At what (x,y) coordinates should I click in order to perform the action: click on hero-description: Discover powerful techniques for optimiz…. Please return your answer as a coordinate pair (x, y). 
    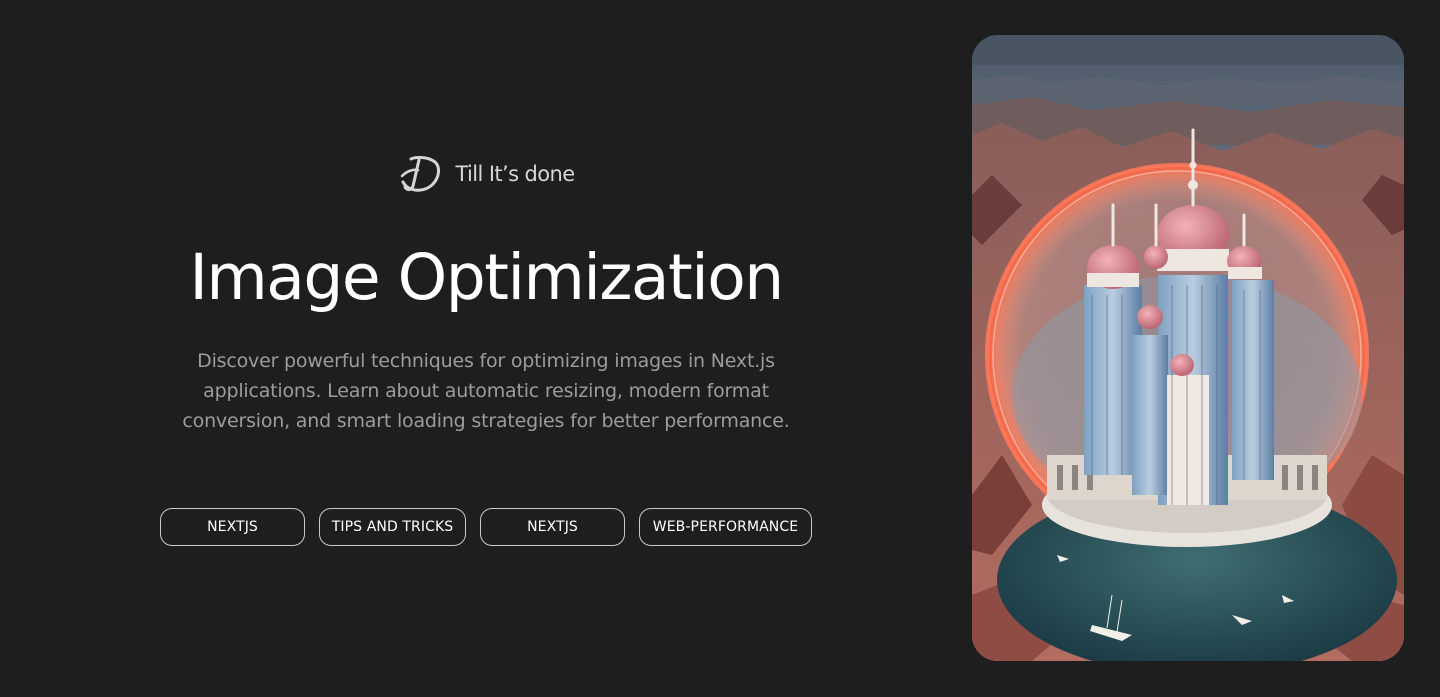
    Looking at the image, I should click on (486, 391).